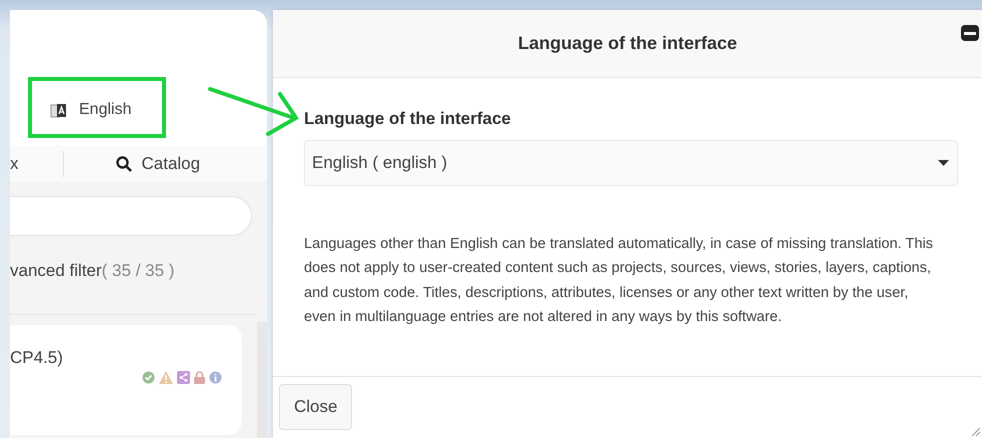  I want to click on language-button: English, so click(91, 110).